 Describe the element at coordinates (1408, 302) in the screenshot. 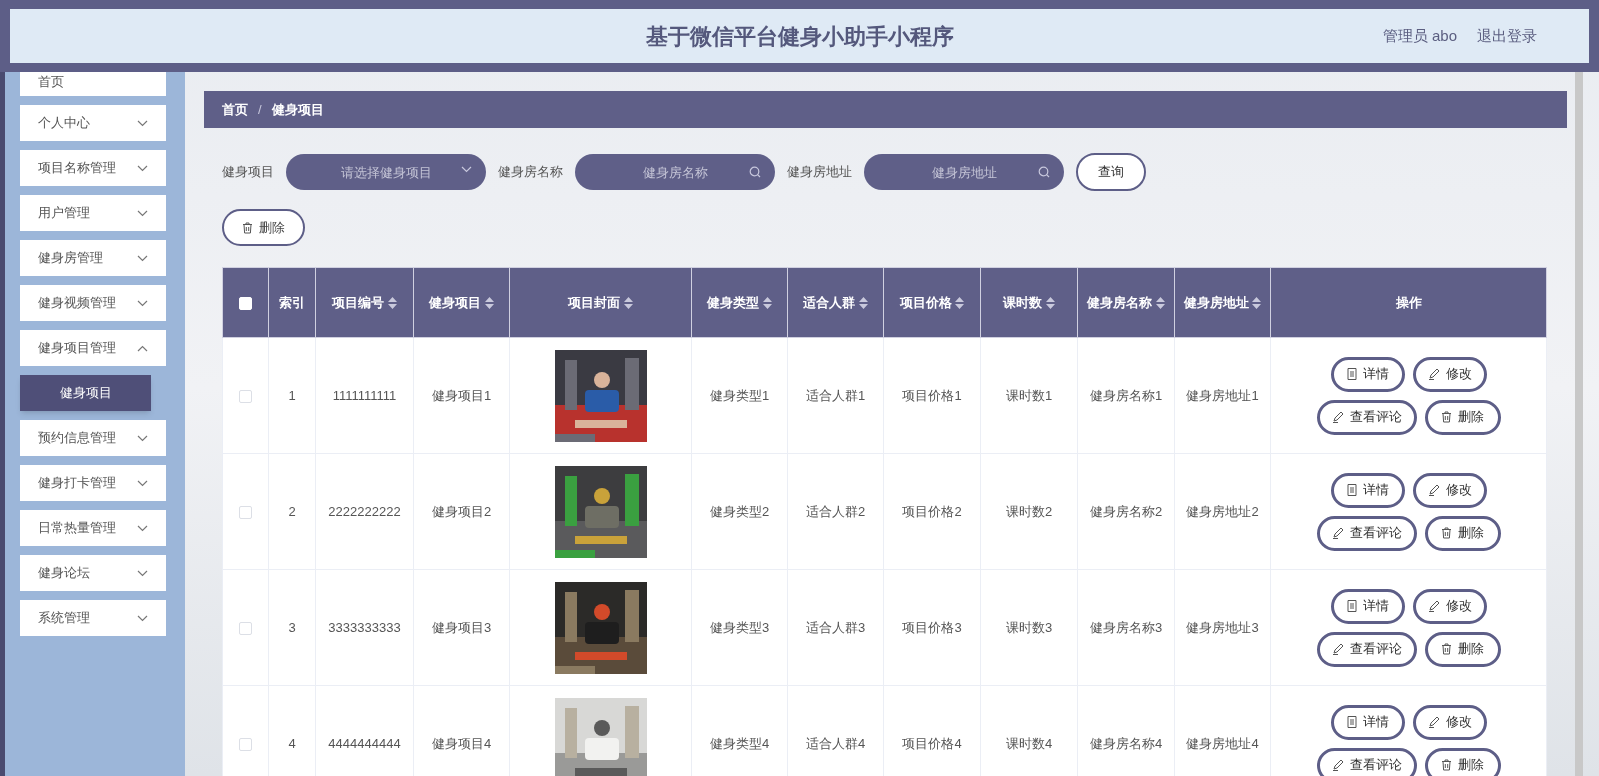

I see `column-header: 操作` at that location.